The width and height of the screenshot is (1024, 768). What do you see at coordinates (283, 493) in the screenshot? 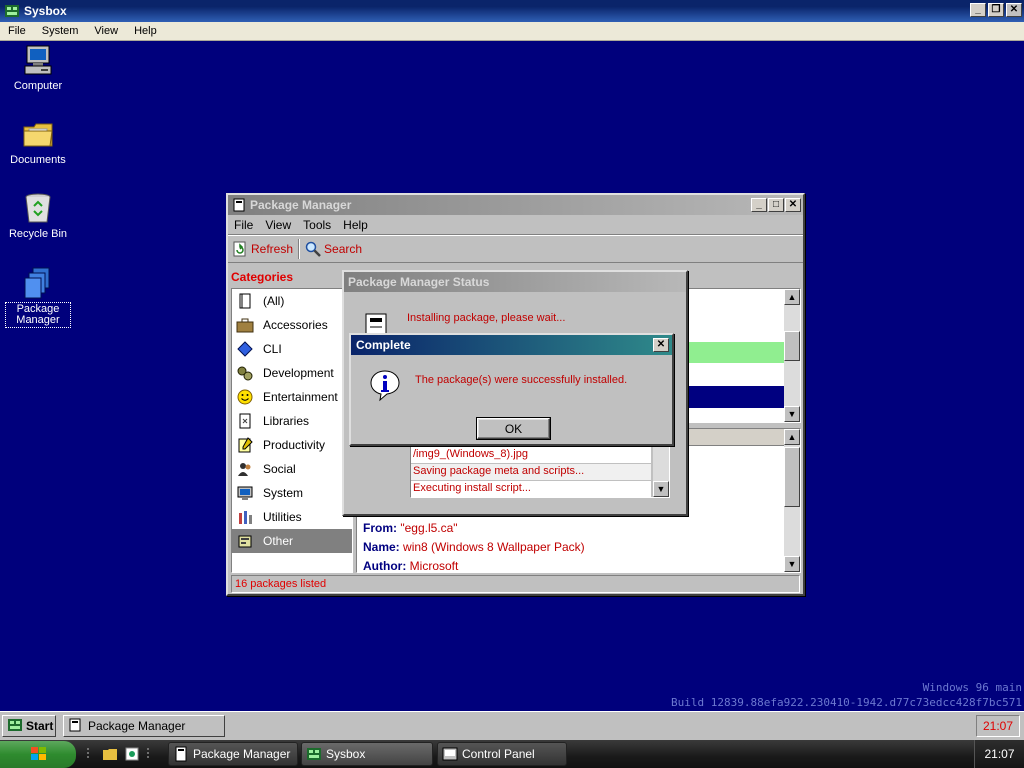
I see `category-label: System` at bounding box center [283, 493].